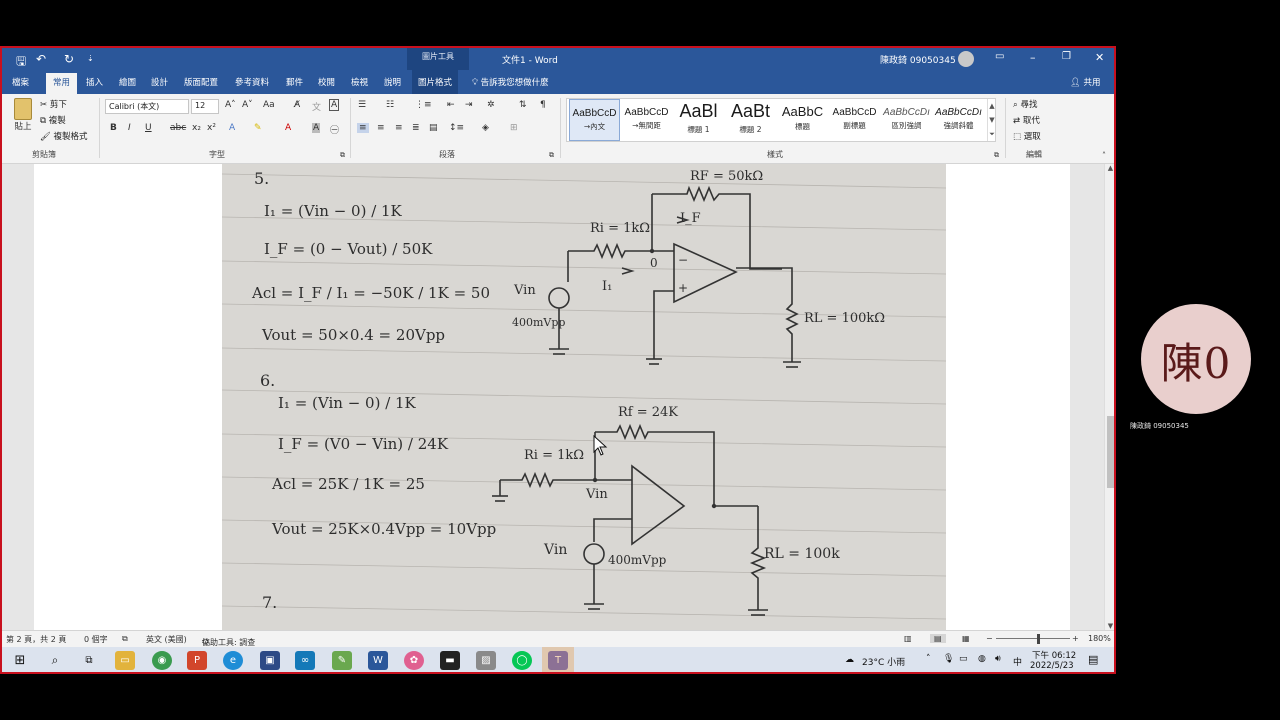 The height and width of the screenshot is (720, 1280). What do you see at coordinates (381, 128) in the screenshot?
I see `align-center-icon: ≡` at bounding box center [381, 128].